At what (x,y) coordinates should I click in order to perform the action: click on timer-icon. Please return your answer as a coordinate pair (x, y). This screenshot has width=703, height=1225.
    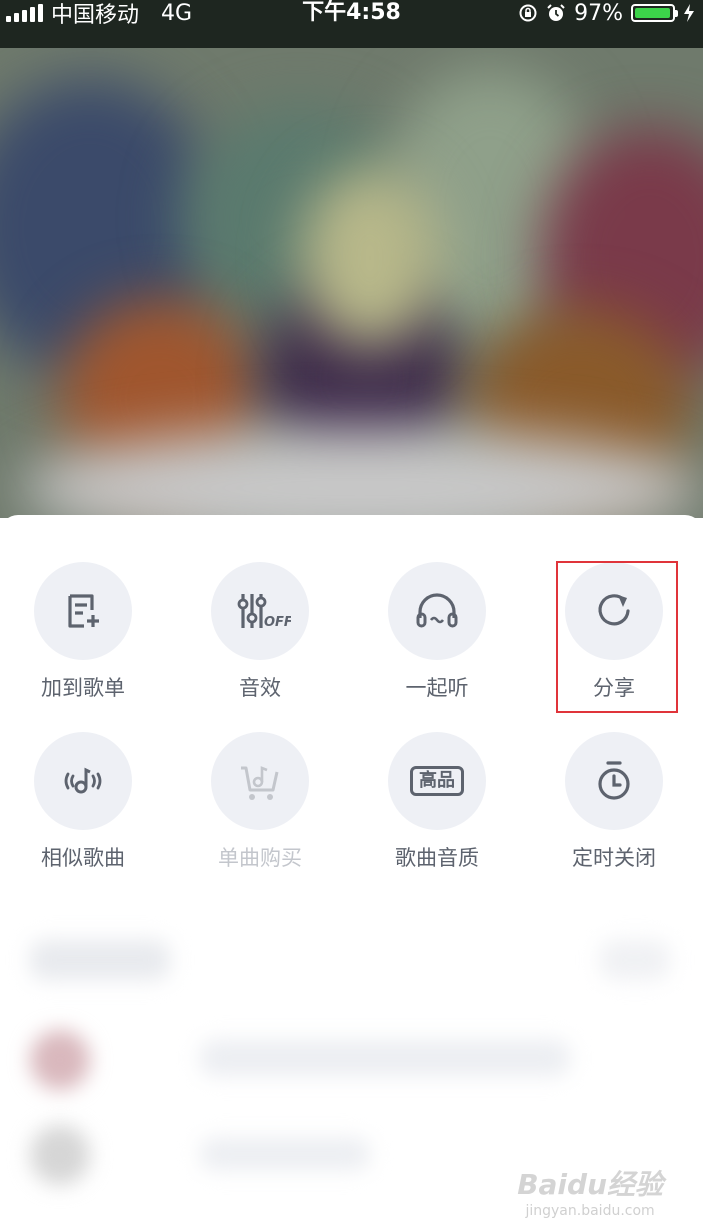
    Looking at the image, I should click on (614, 780).